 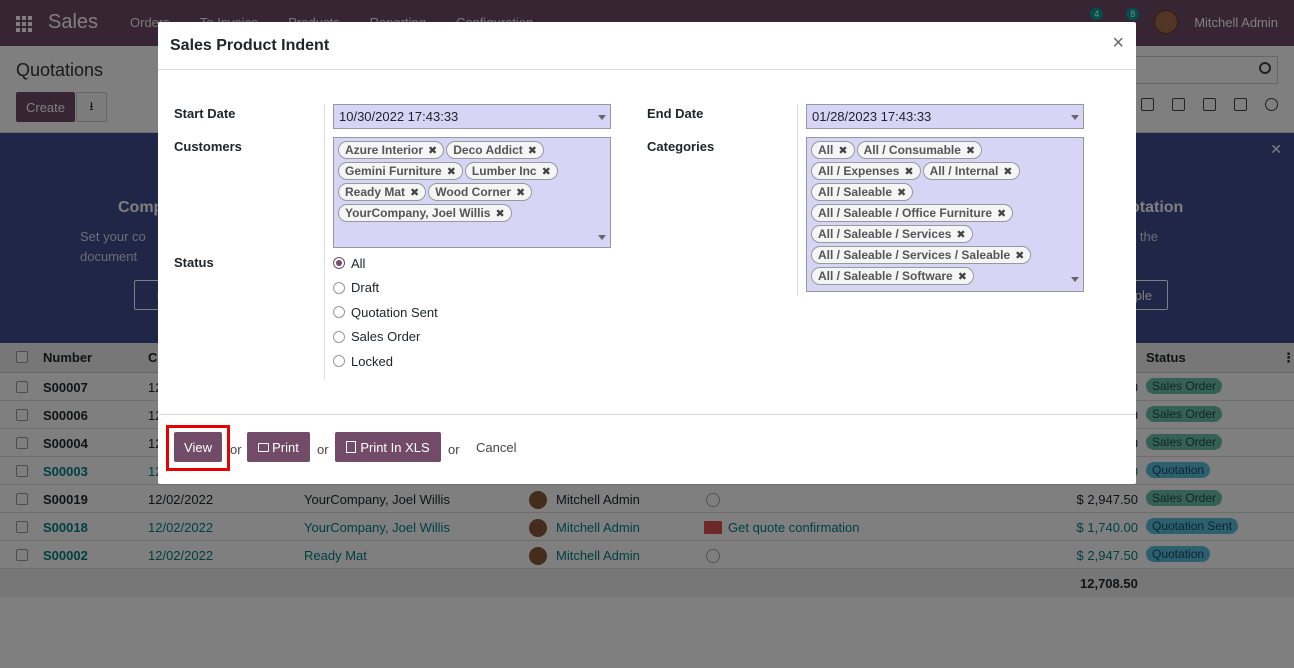 I want to click on customer-tag: Gemini Furniture ✖, so click(x=400, y=171).